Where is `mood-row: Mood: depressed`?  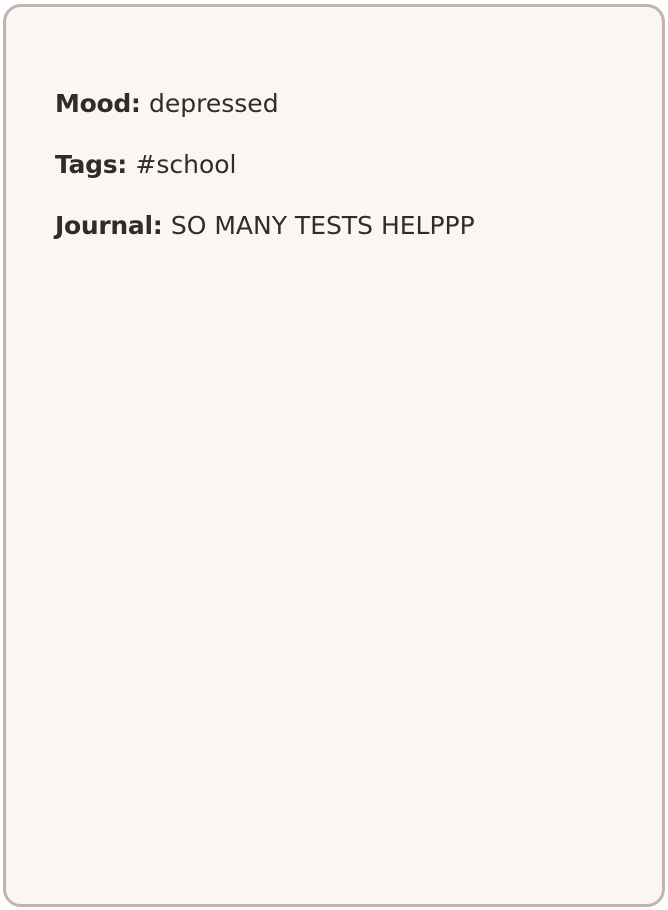 mood-row: Mood: depressed is located at coordinates (167, 104).